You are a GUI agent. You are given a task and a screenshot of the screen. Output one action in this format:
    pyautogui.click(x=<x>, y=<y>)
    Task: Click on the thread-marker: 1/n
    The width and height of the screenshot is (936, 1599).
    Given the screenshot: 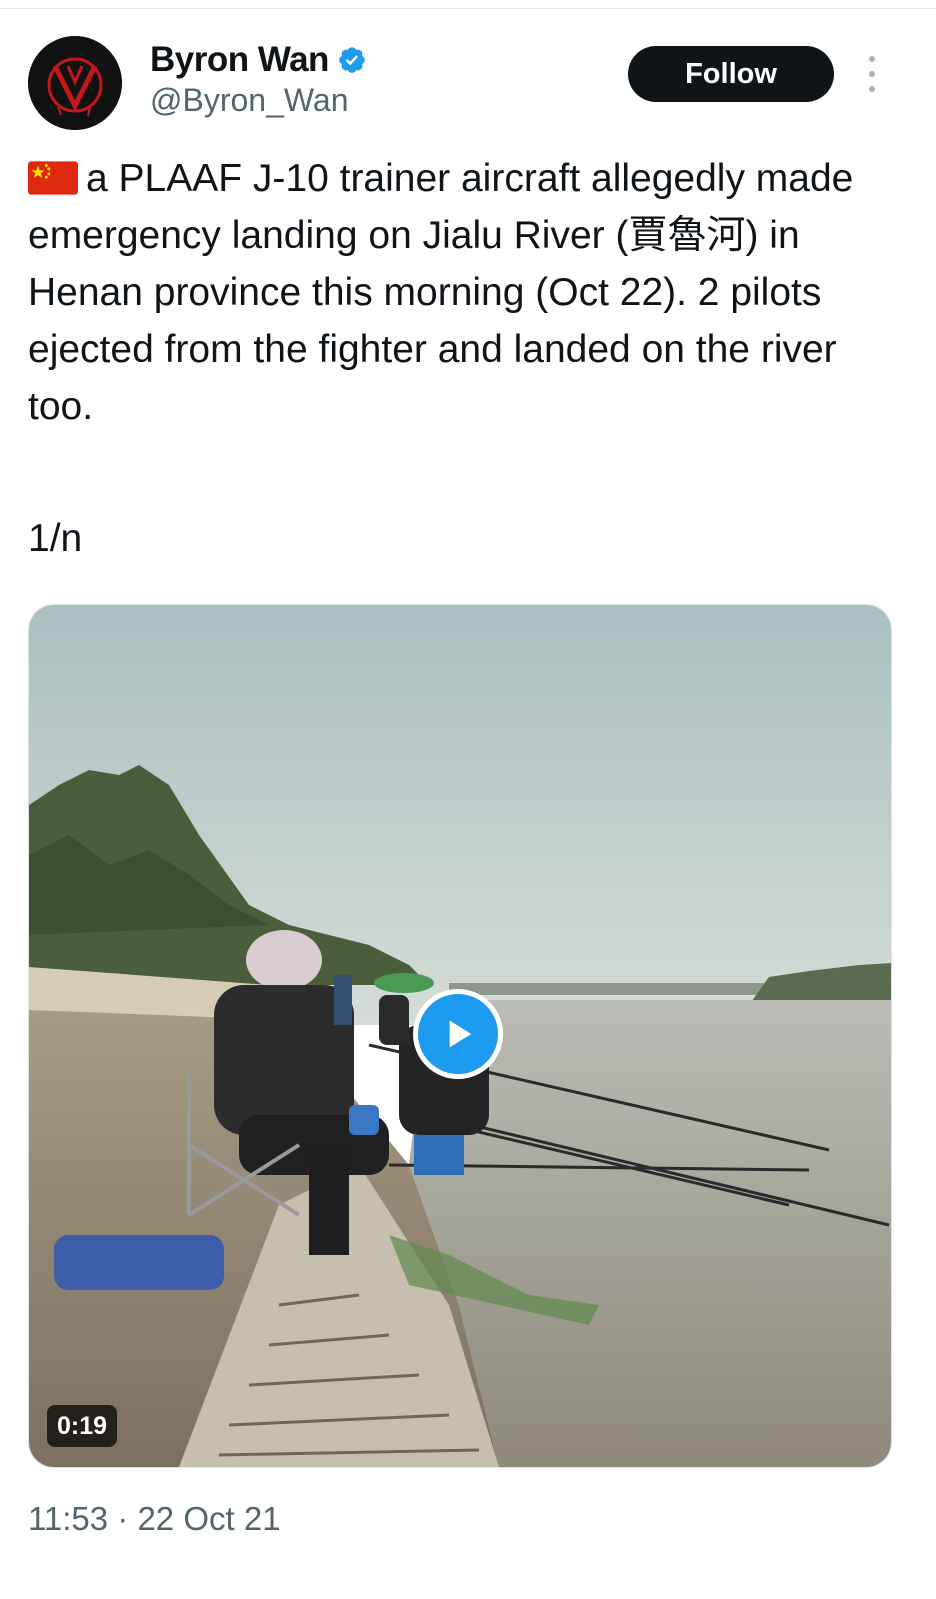 What is the action you would take?
    pyautogui.click(x=55, y=538)
    